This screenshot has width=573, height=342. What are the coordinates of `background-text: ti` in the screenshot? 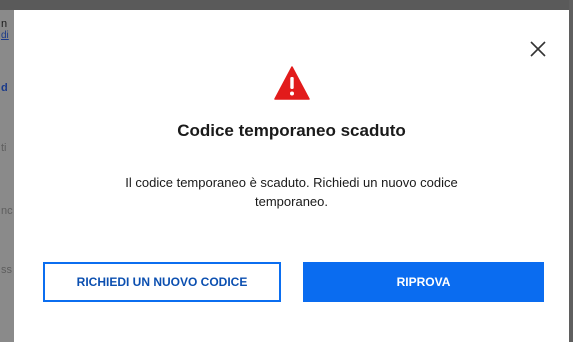 It's located at (4, 148).